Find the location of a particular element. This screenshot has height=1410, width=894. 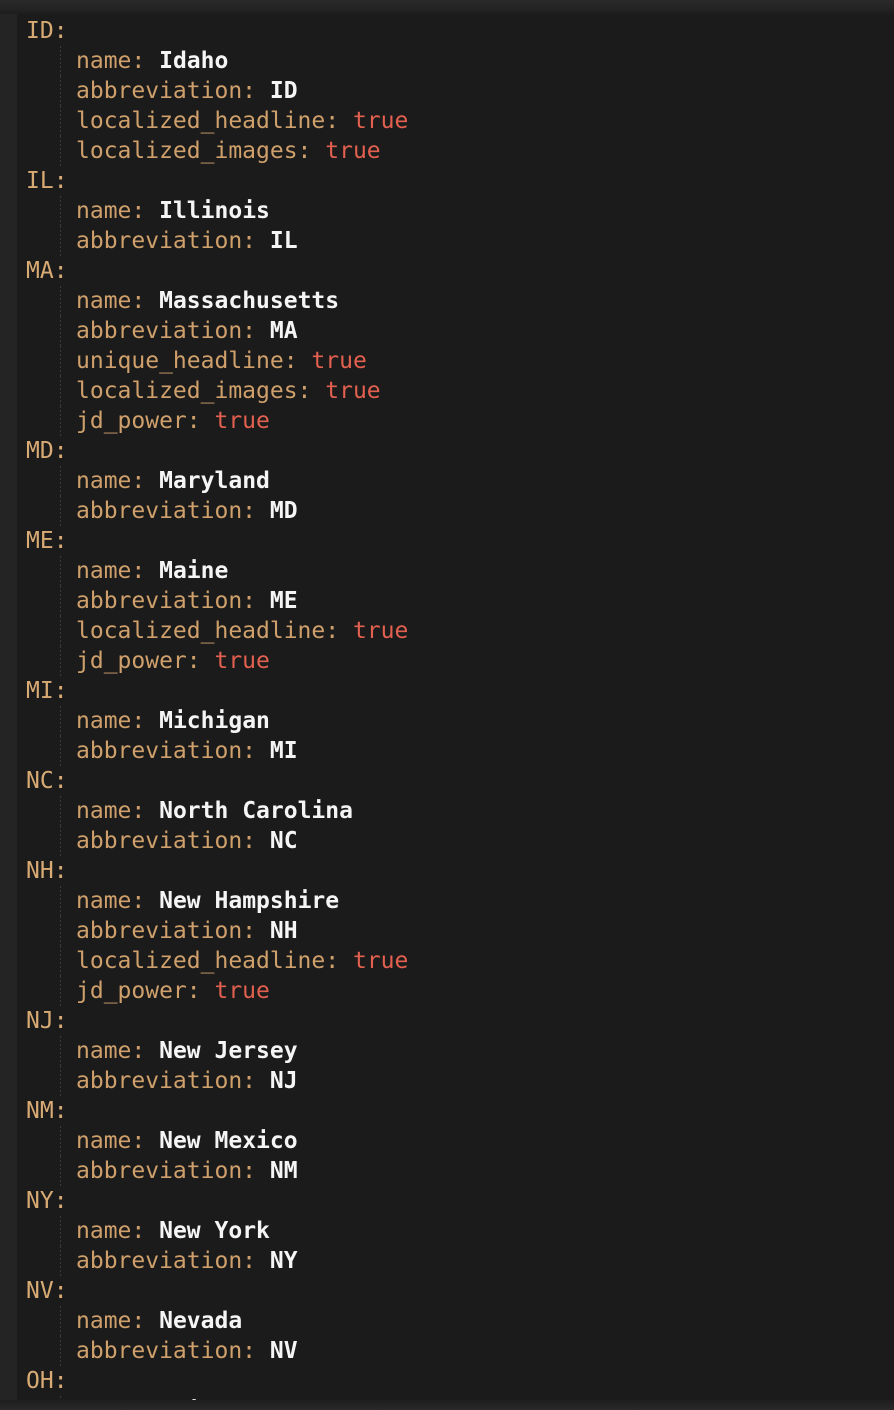

yaml-top-level-key-line: NH: is located at coordinates (455, 871).